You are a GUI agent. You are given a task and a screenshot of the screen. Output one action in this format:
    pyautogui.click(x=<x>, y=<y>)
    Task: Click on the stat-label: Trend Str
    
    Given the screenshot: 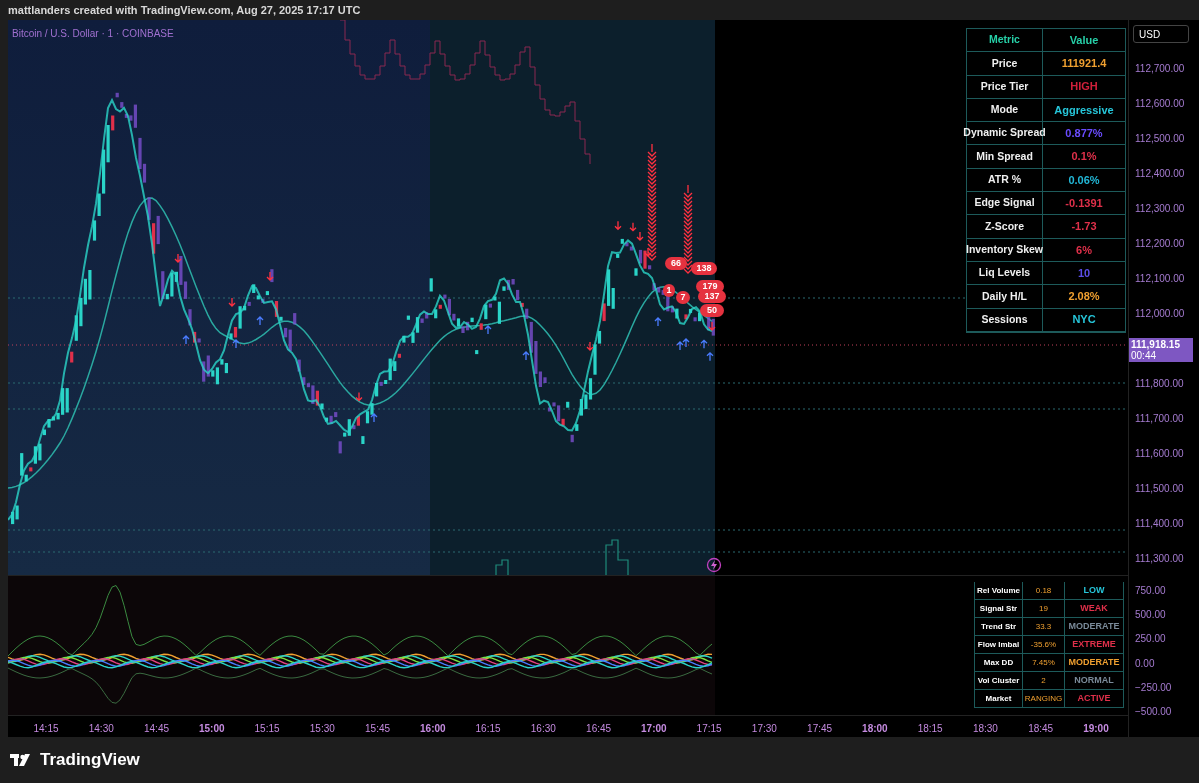 What is the action you would take?
    pyautogui.click(x=999, y=626)
    